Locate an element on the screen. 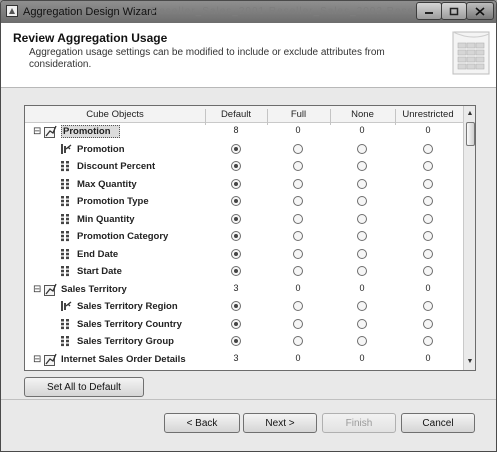 This screenshot has height=452, width=497. attribute-label: Promotion is located at coordinates (101, 149).